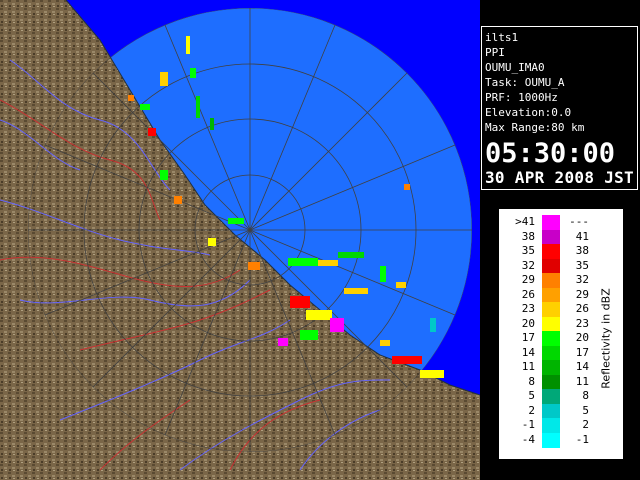 This screenshot has height=480, width=640. I want to click on product-name: OUMU_IMA0, so click(515, 67).